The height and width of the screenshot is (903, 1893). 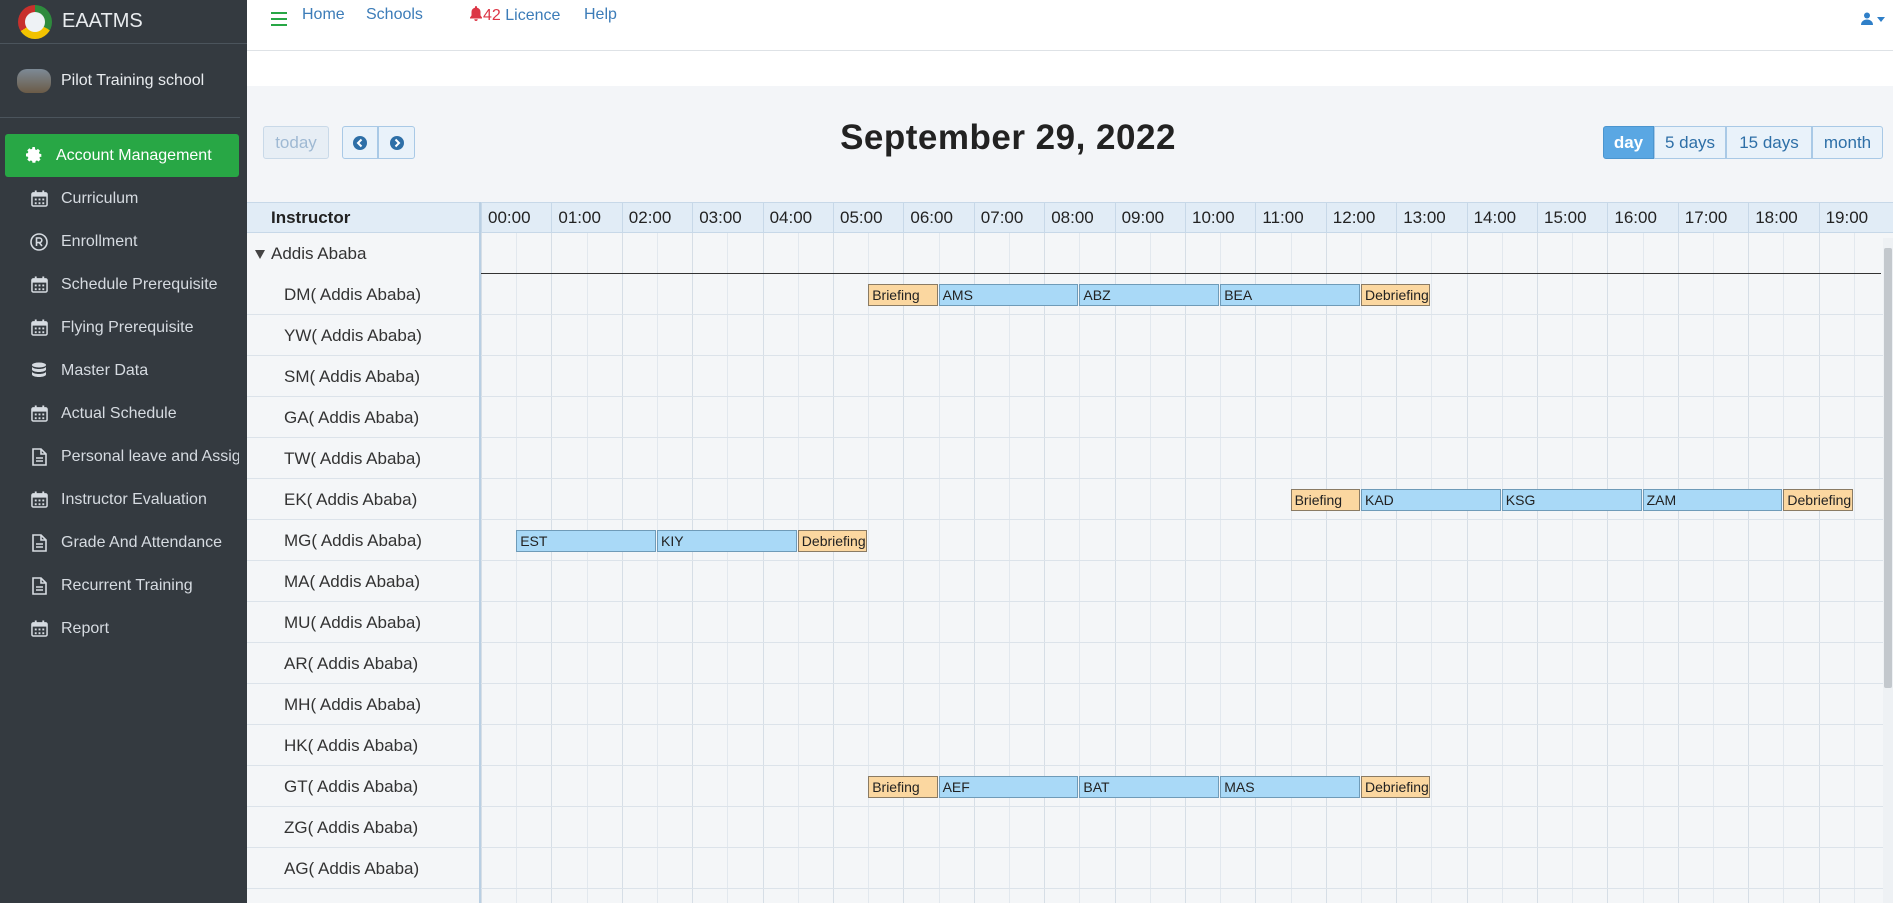 I want to click on resource-row: AG( Addis Ababa), so click(x=1070, y=868).